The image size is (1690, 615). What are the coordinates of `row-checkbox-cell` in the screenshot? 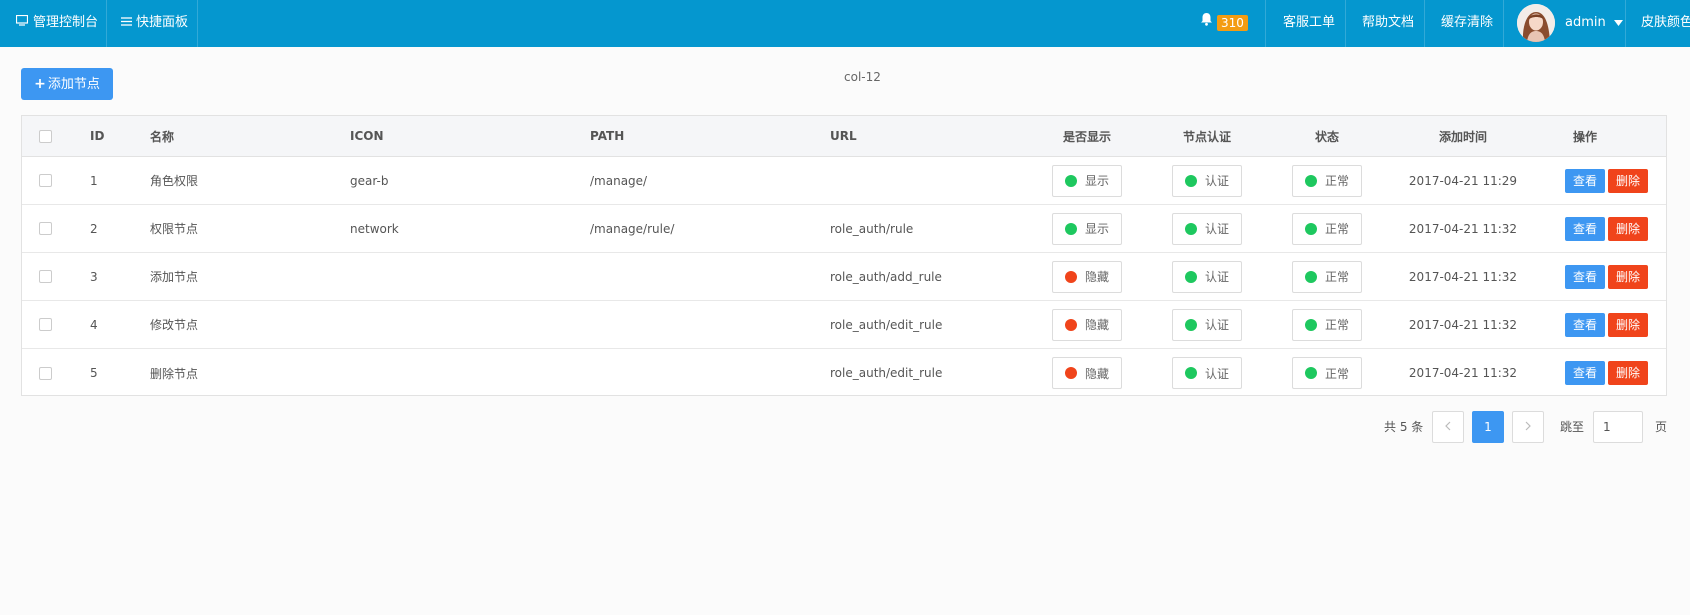 It's located at (45, 324).